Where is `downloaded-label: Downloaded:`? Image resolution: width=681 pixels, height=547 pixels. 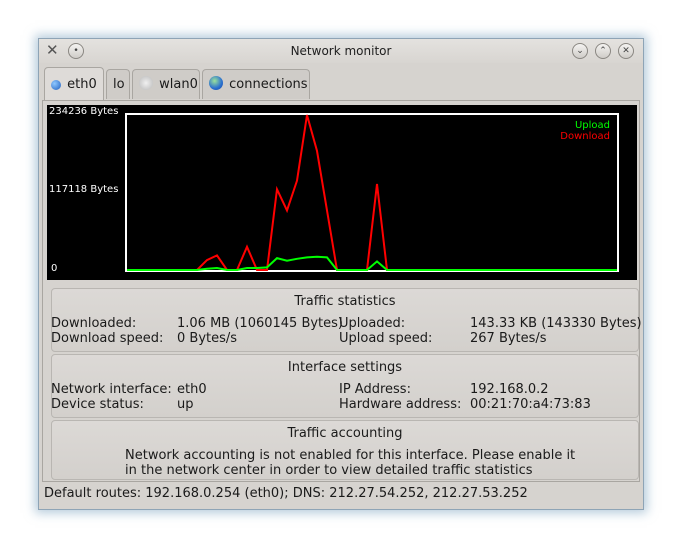
downloaded-label: Downloaded: is located at coordinates (94, 323).